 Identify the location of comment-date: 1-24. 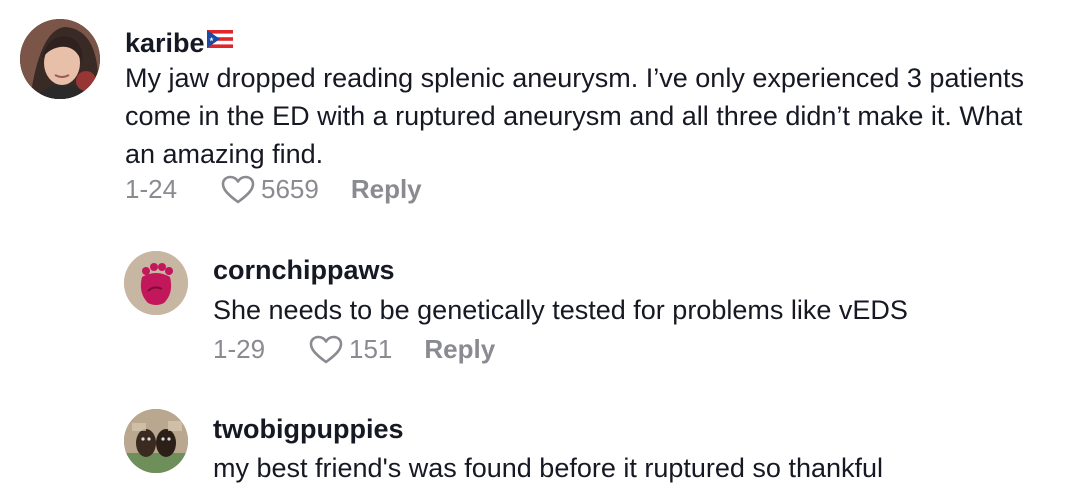
(151, 189).